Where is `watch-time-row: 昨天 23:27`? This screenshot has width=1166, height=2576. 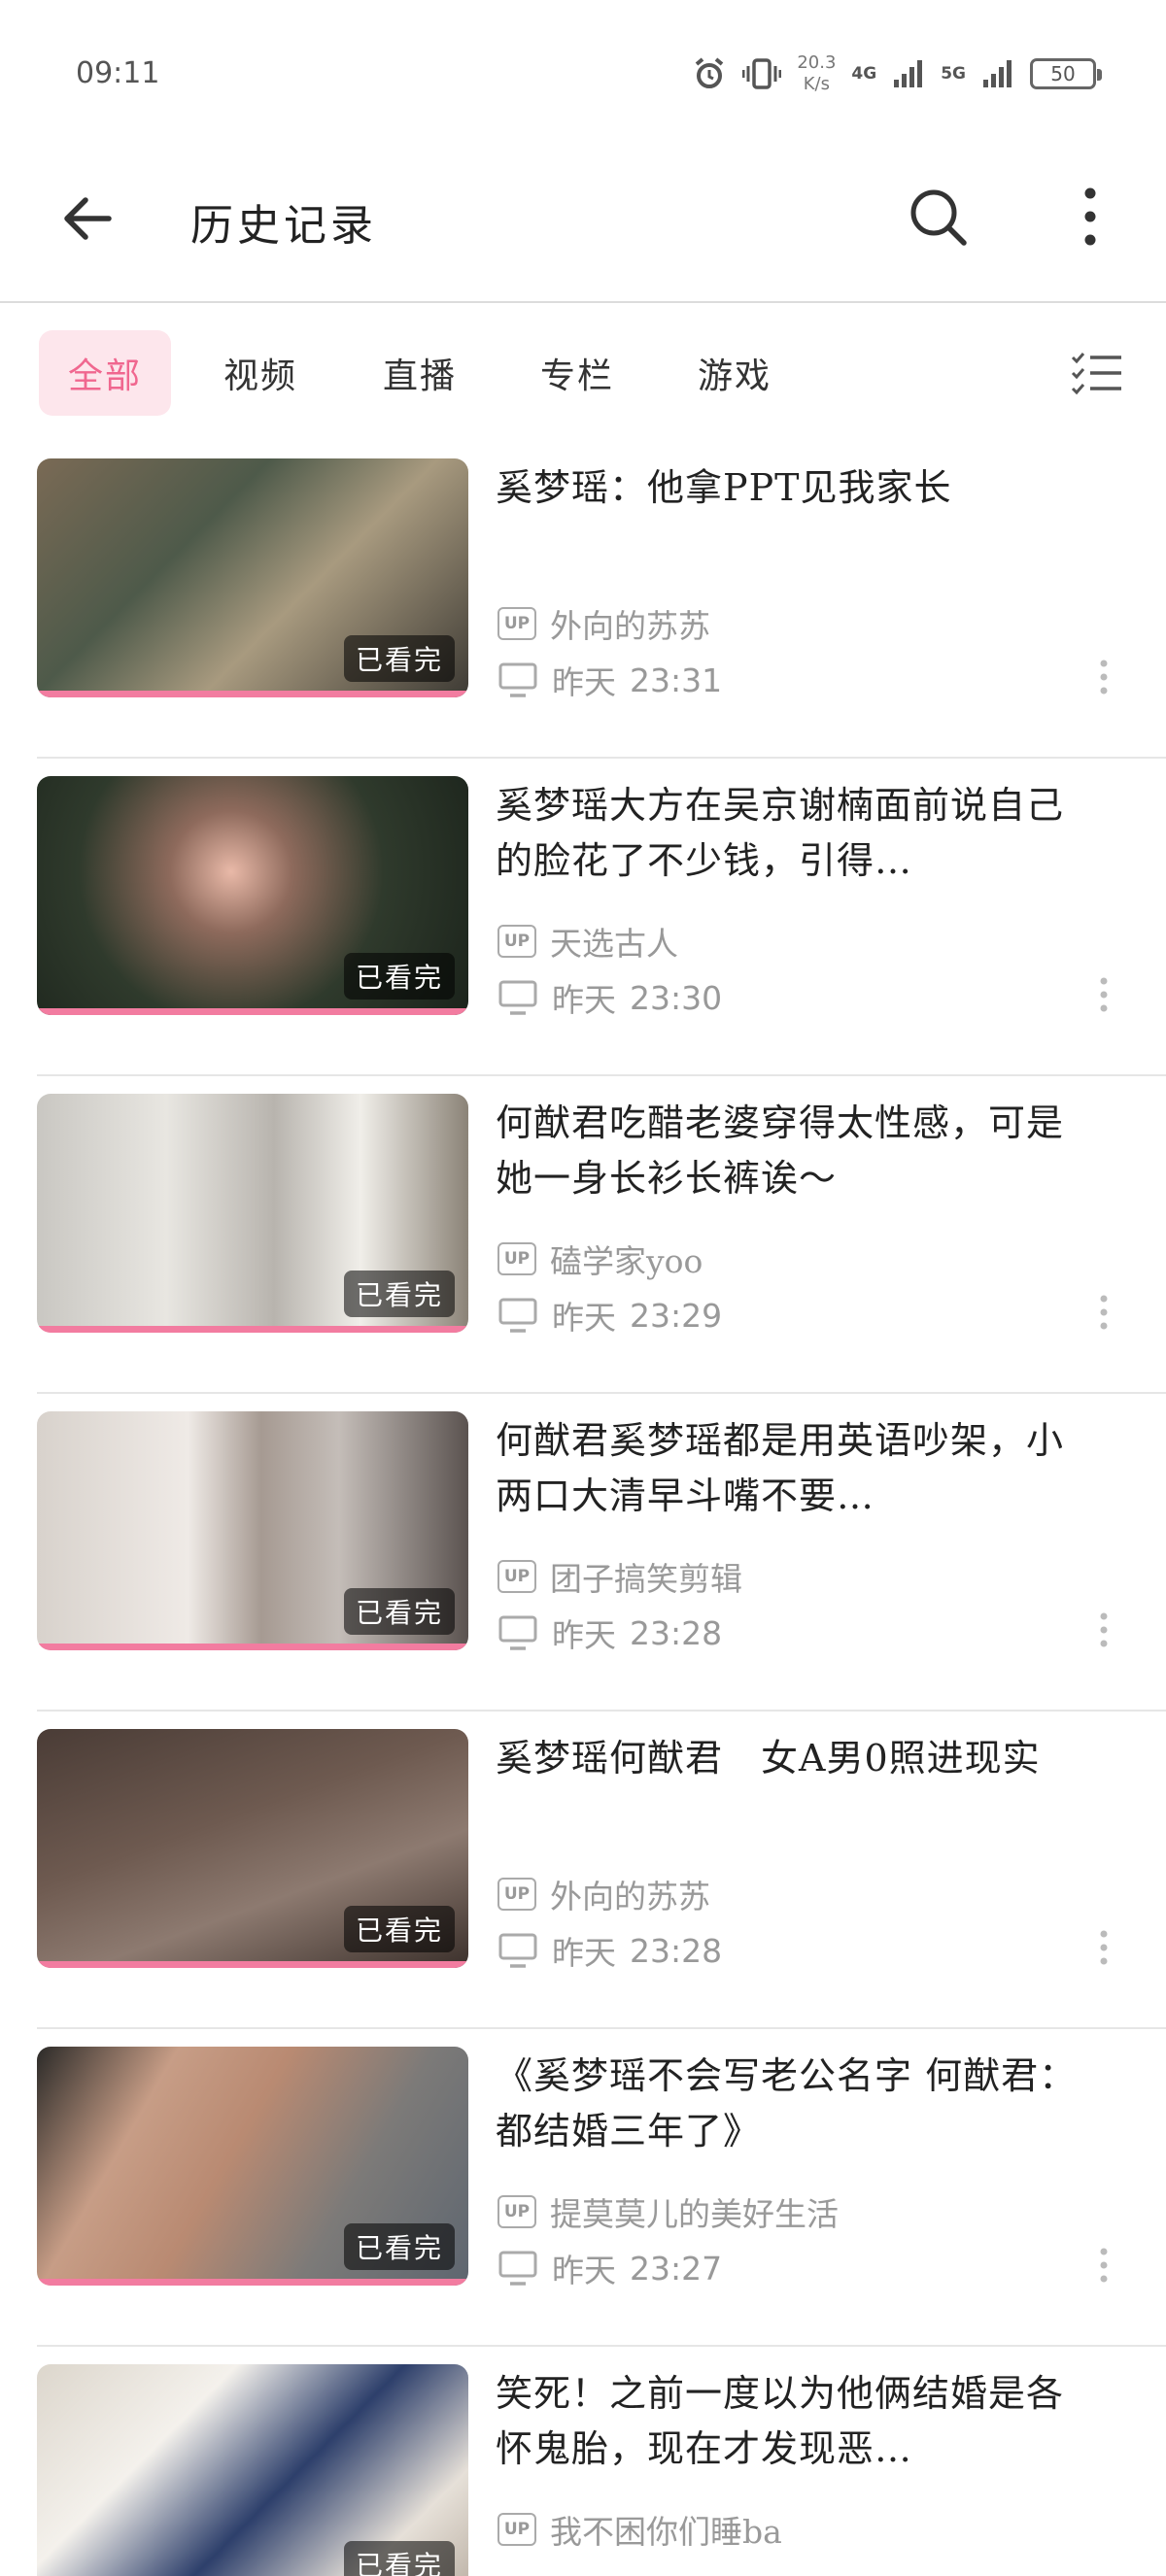
watch-time-row: 昨天 23:27 is located at coordinates (609, 2268).